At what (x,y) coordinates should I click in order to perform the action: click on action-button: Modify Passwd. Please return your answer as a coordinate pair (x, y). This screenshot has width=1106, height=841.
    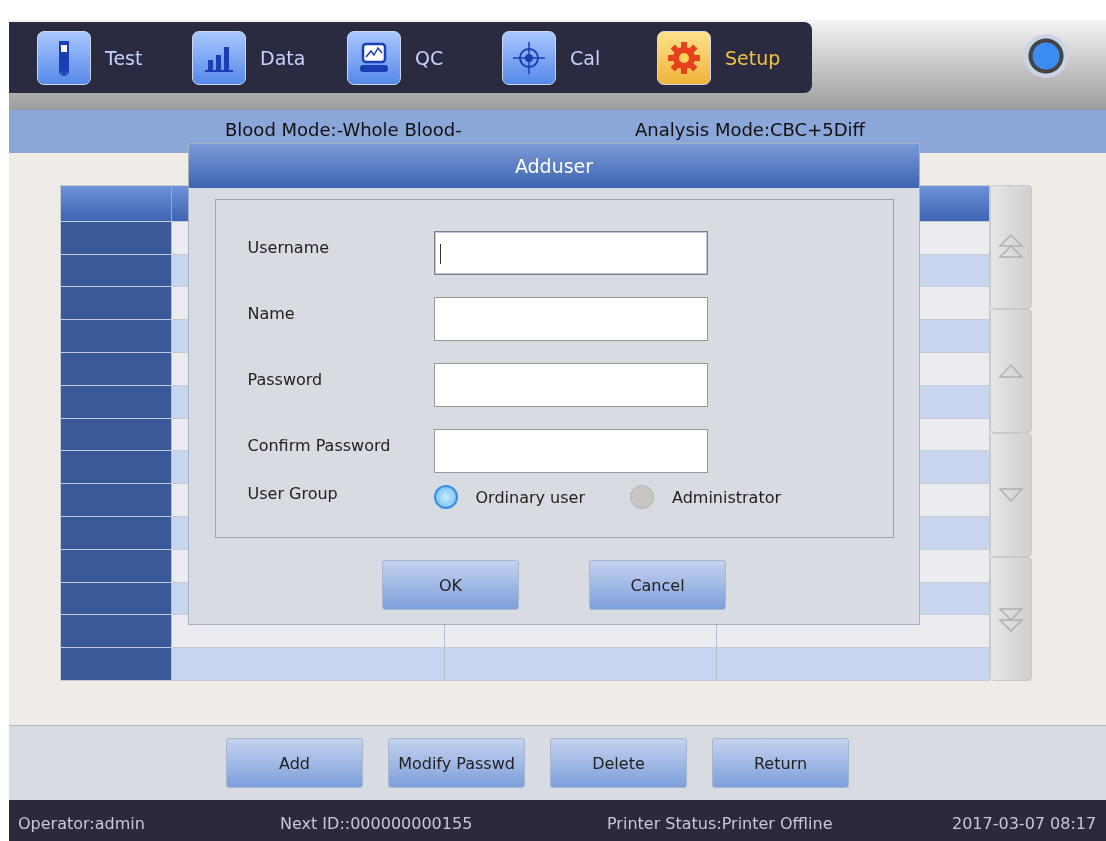
    Looking at the image, I should click on (456, 763).